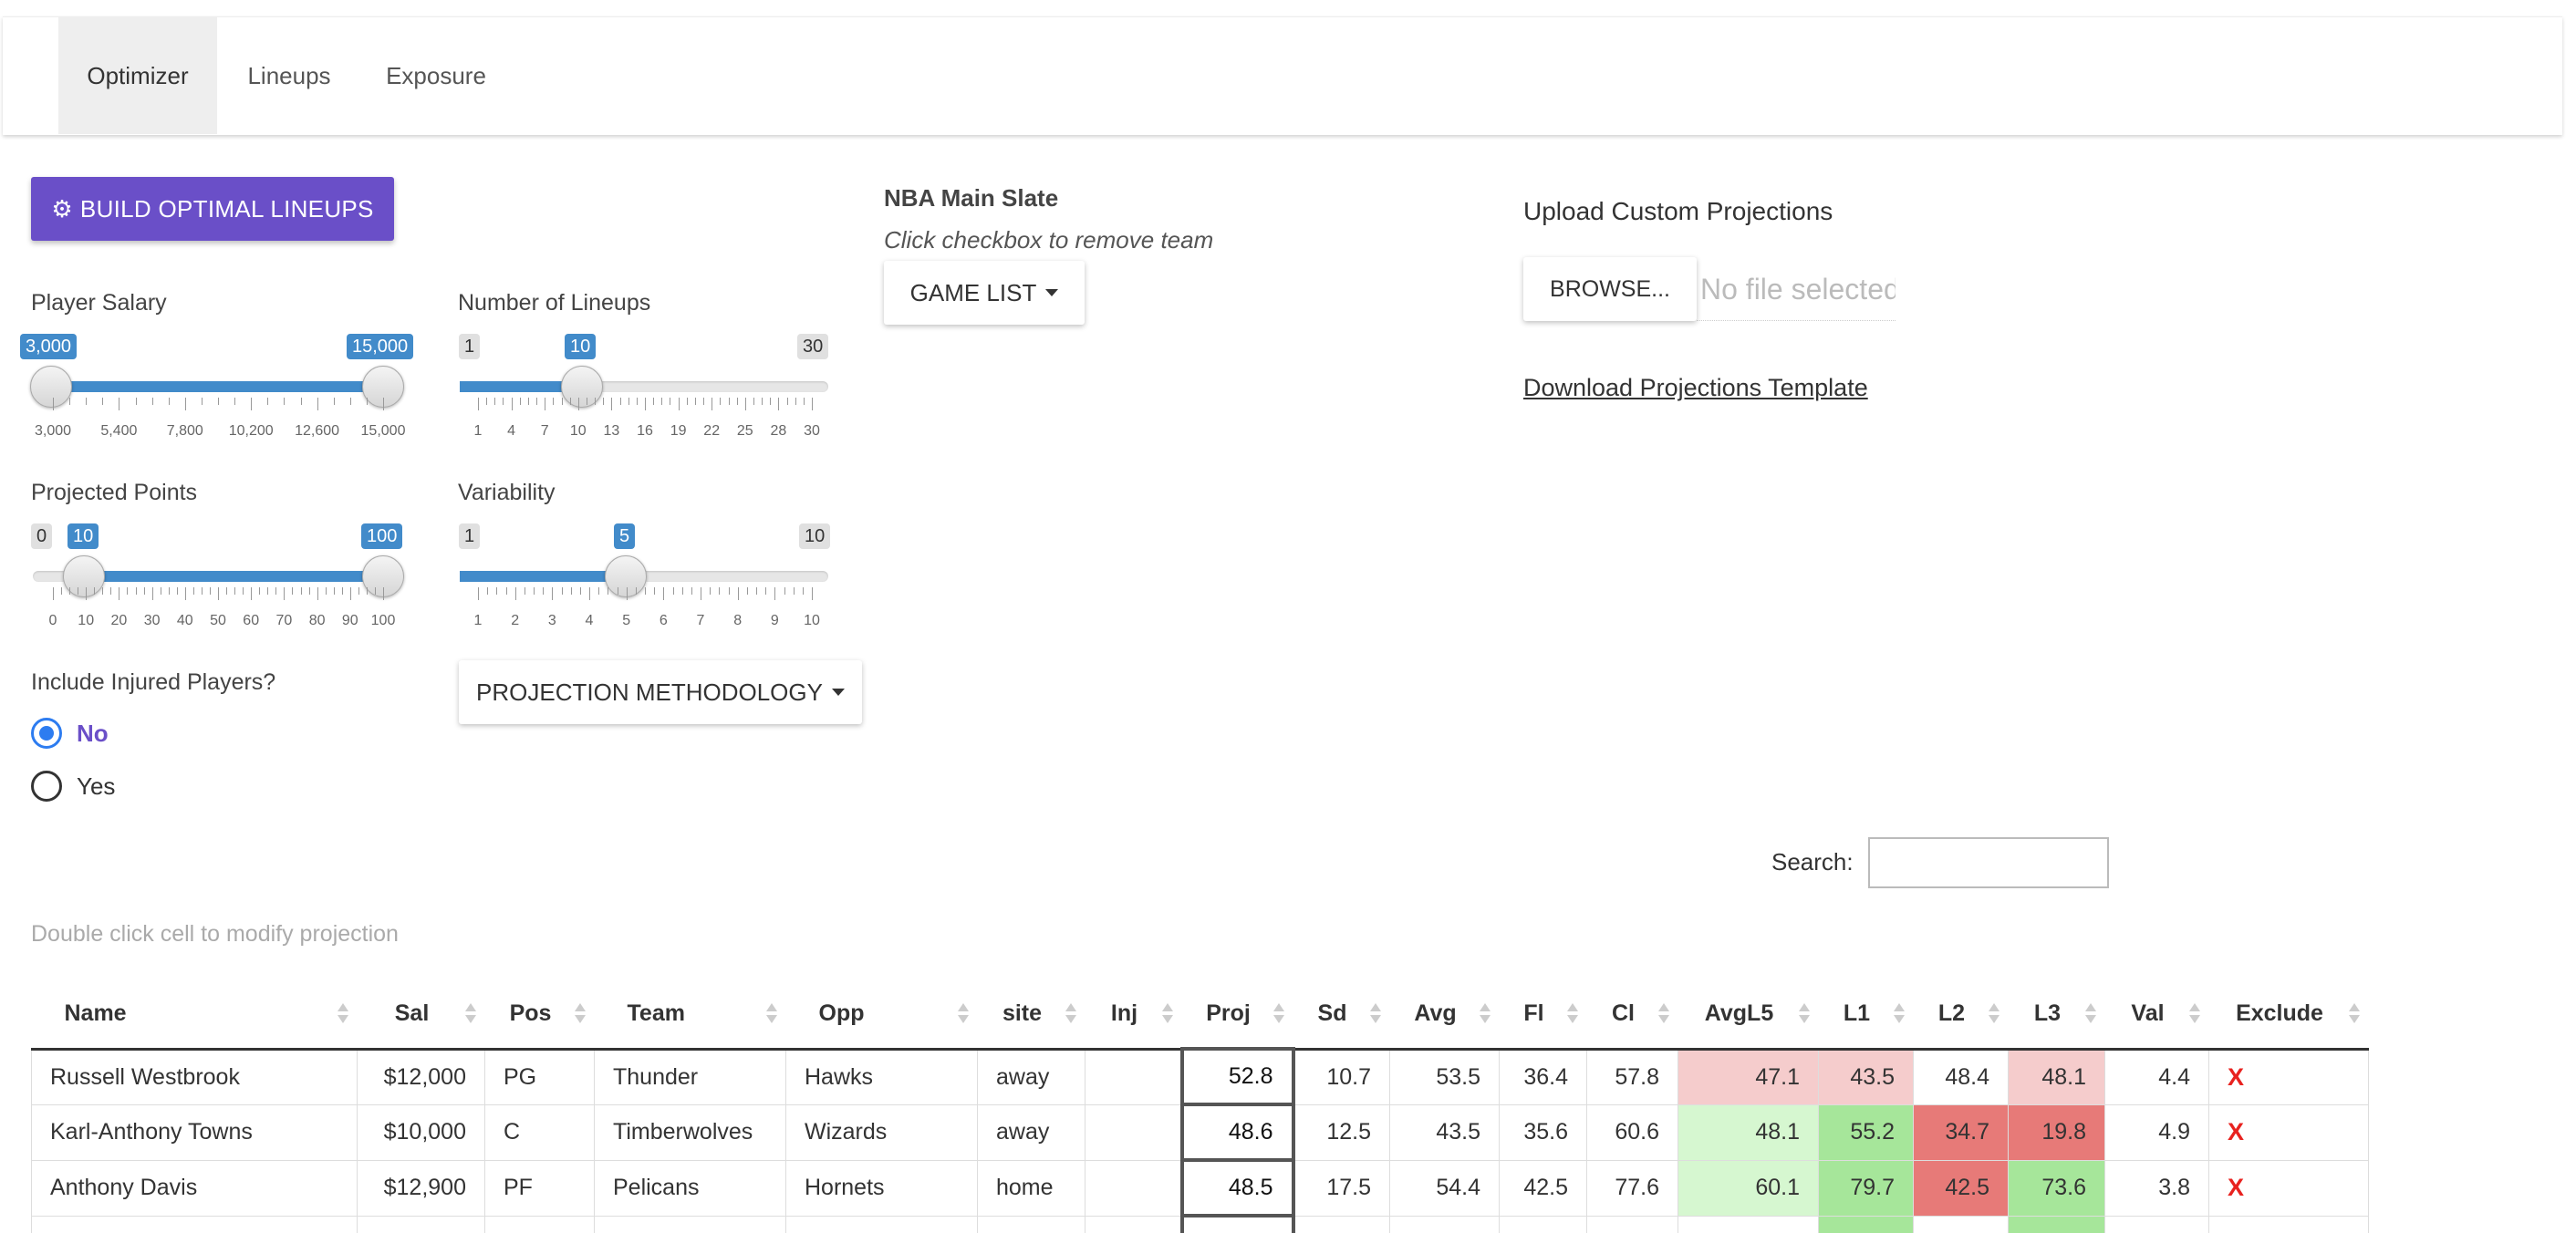 This screenshot has height=1233, width=2576. I want to click on column-header-opp: Opp, so click(881, 1015).